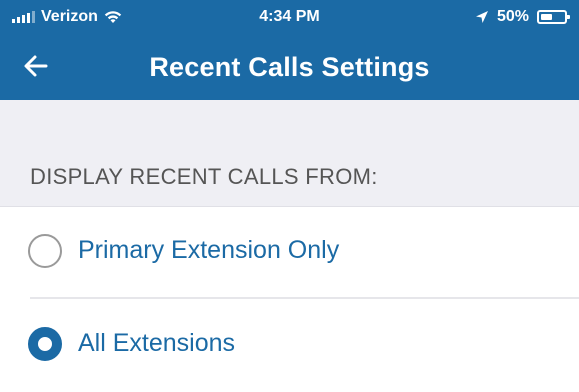  Describe the element at coordinates (289, 18) in the screenshot. I see `status-bar: Verizon 4:34 PM 50%` at that location.